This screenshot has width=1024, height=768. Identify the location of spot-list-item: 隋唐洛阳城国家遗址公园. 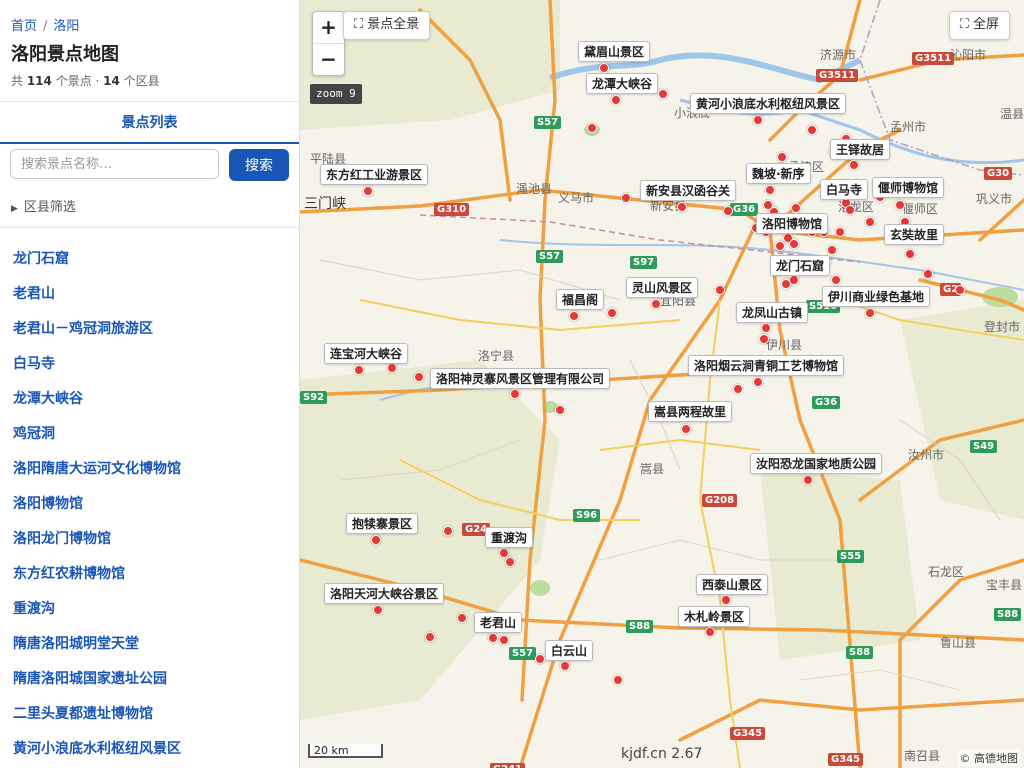
(97, 685).